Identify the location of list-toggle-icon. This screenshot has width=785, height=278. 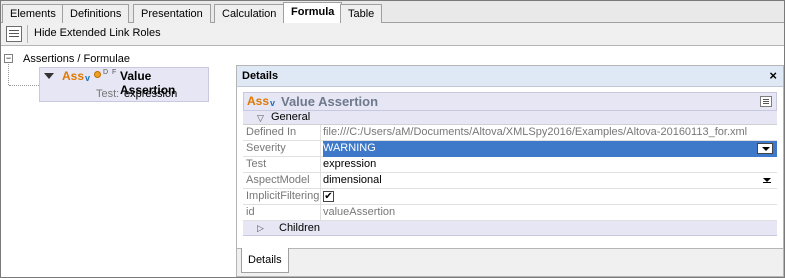
(14, 34).